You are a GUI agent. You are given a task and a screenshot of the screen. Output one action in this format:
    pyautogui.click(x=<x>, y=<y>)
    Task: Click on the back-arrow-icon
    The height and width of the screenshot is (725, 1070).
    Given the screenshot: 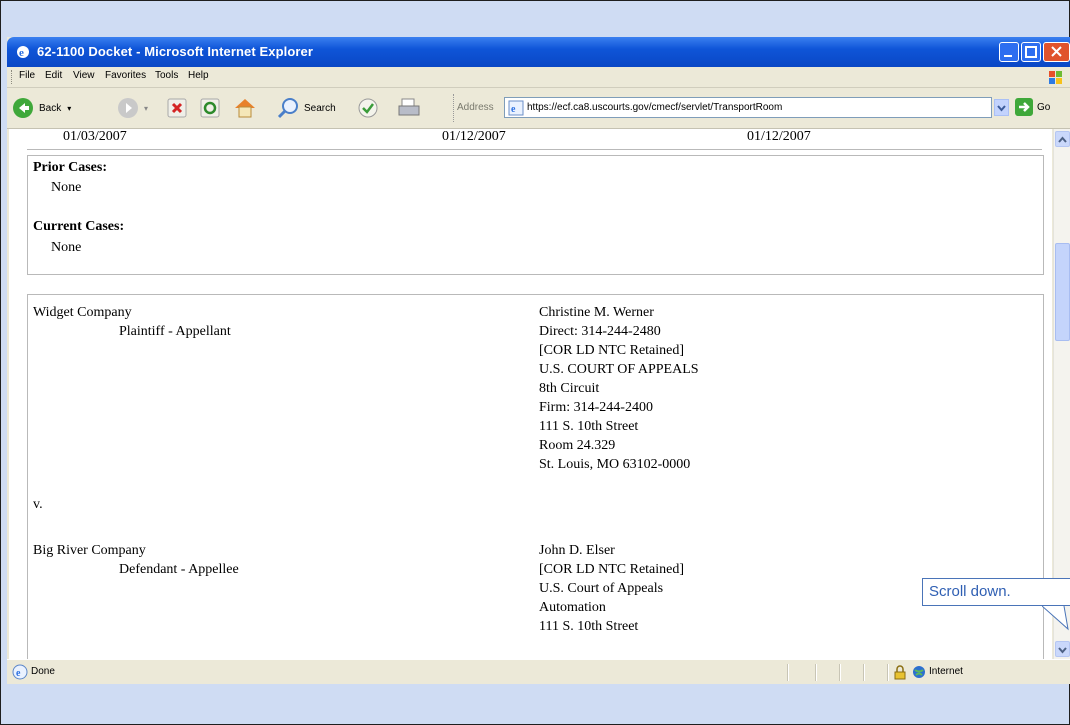 What is the action you would take?
    pyautogui.click(x=23, y=108)
    